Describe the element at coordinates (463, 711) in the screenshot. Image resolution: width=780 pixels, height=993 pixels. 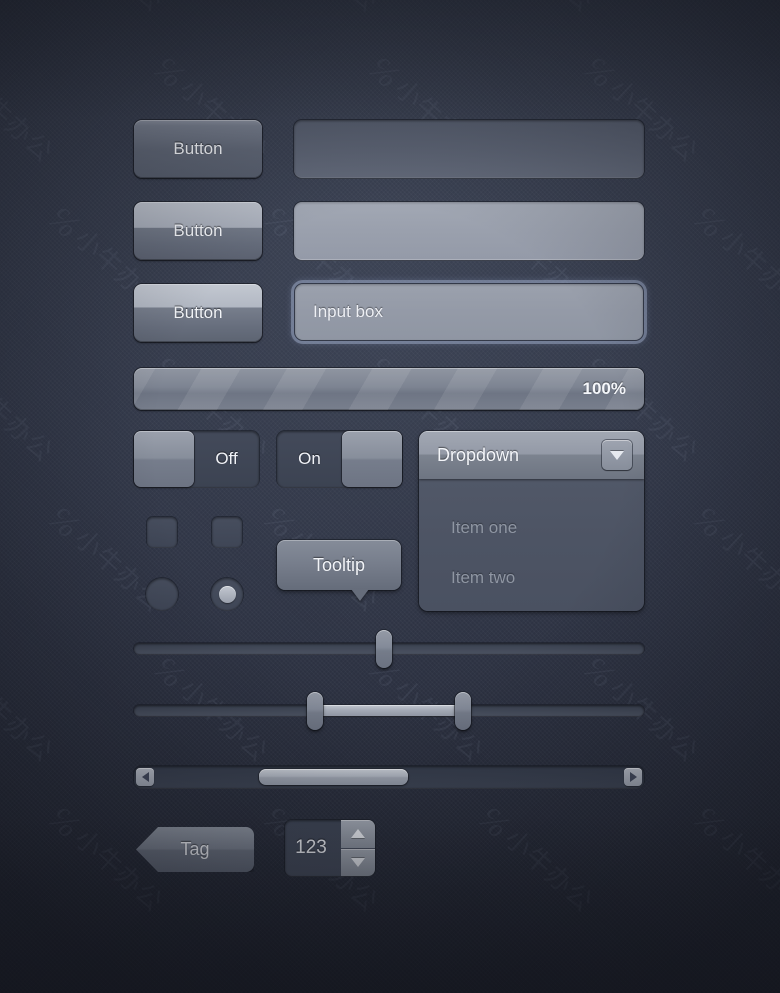
I see `slider-handle-high` at that location.